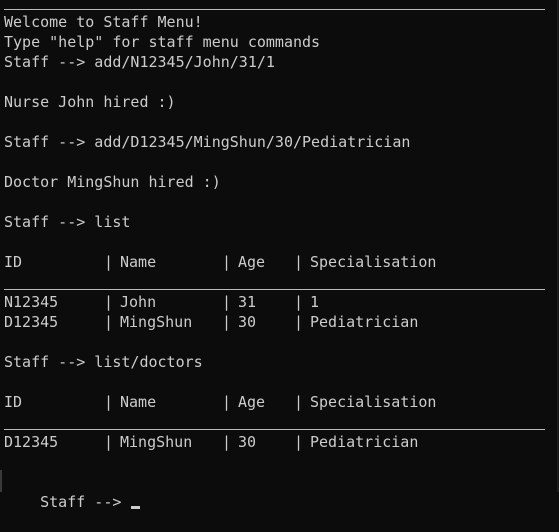  What do you see at coordinates (315, 302) in the screenshot?
I see `cell-specialisation: 1` at bounding box center [315, 302].